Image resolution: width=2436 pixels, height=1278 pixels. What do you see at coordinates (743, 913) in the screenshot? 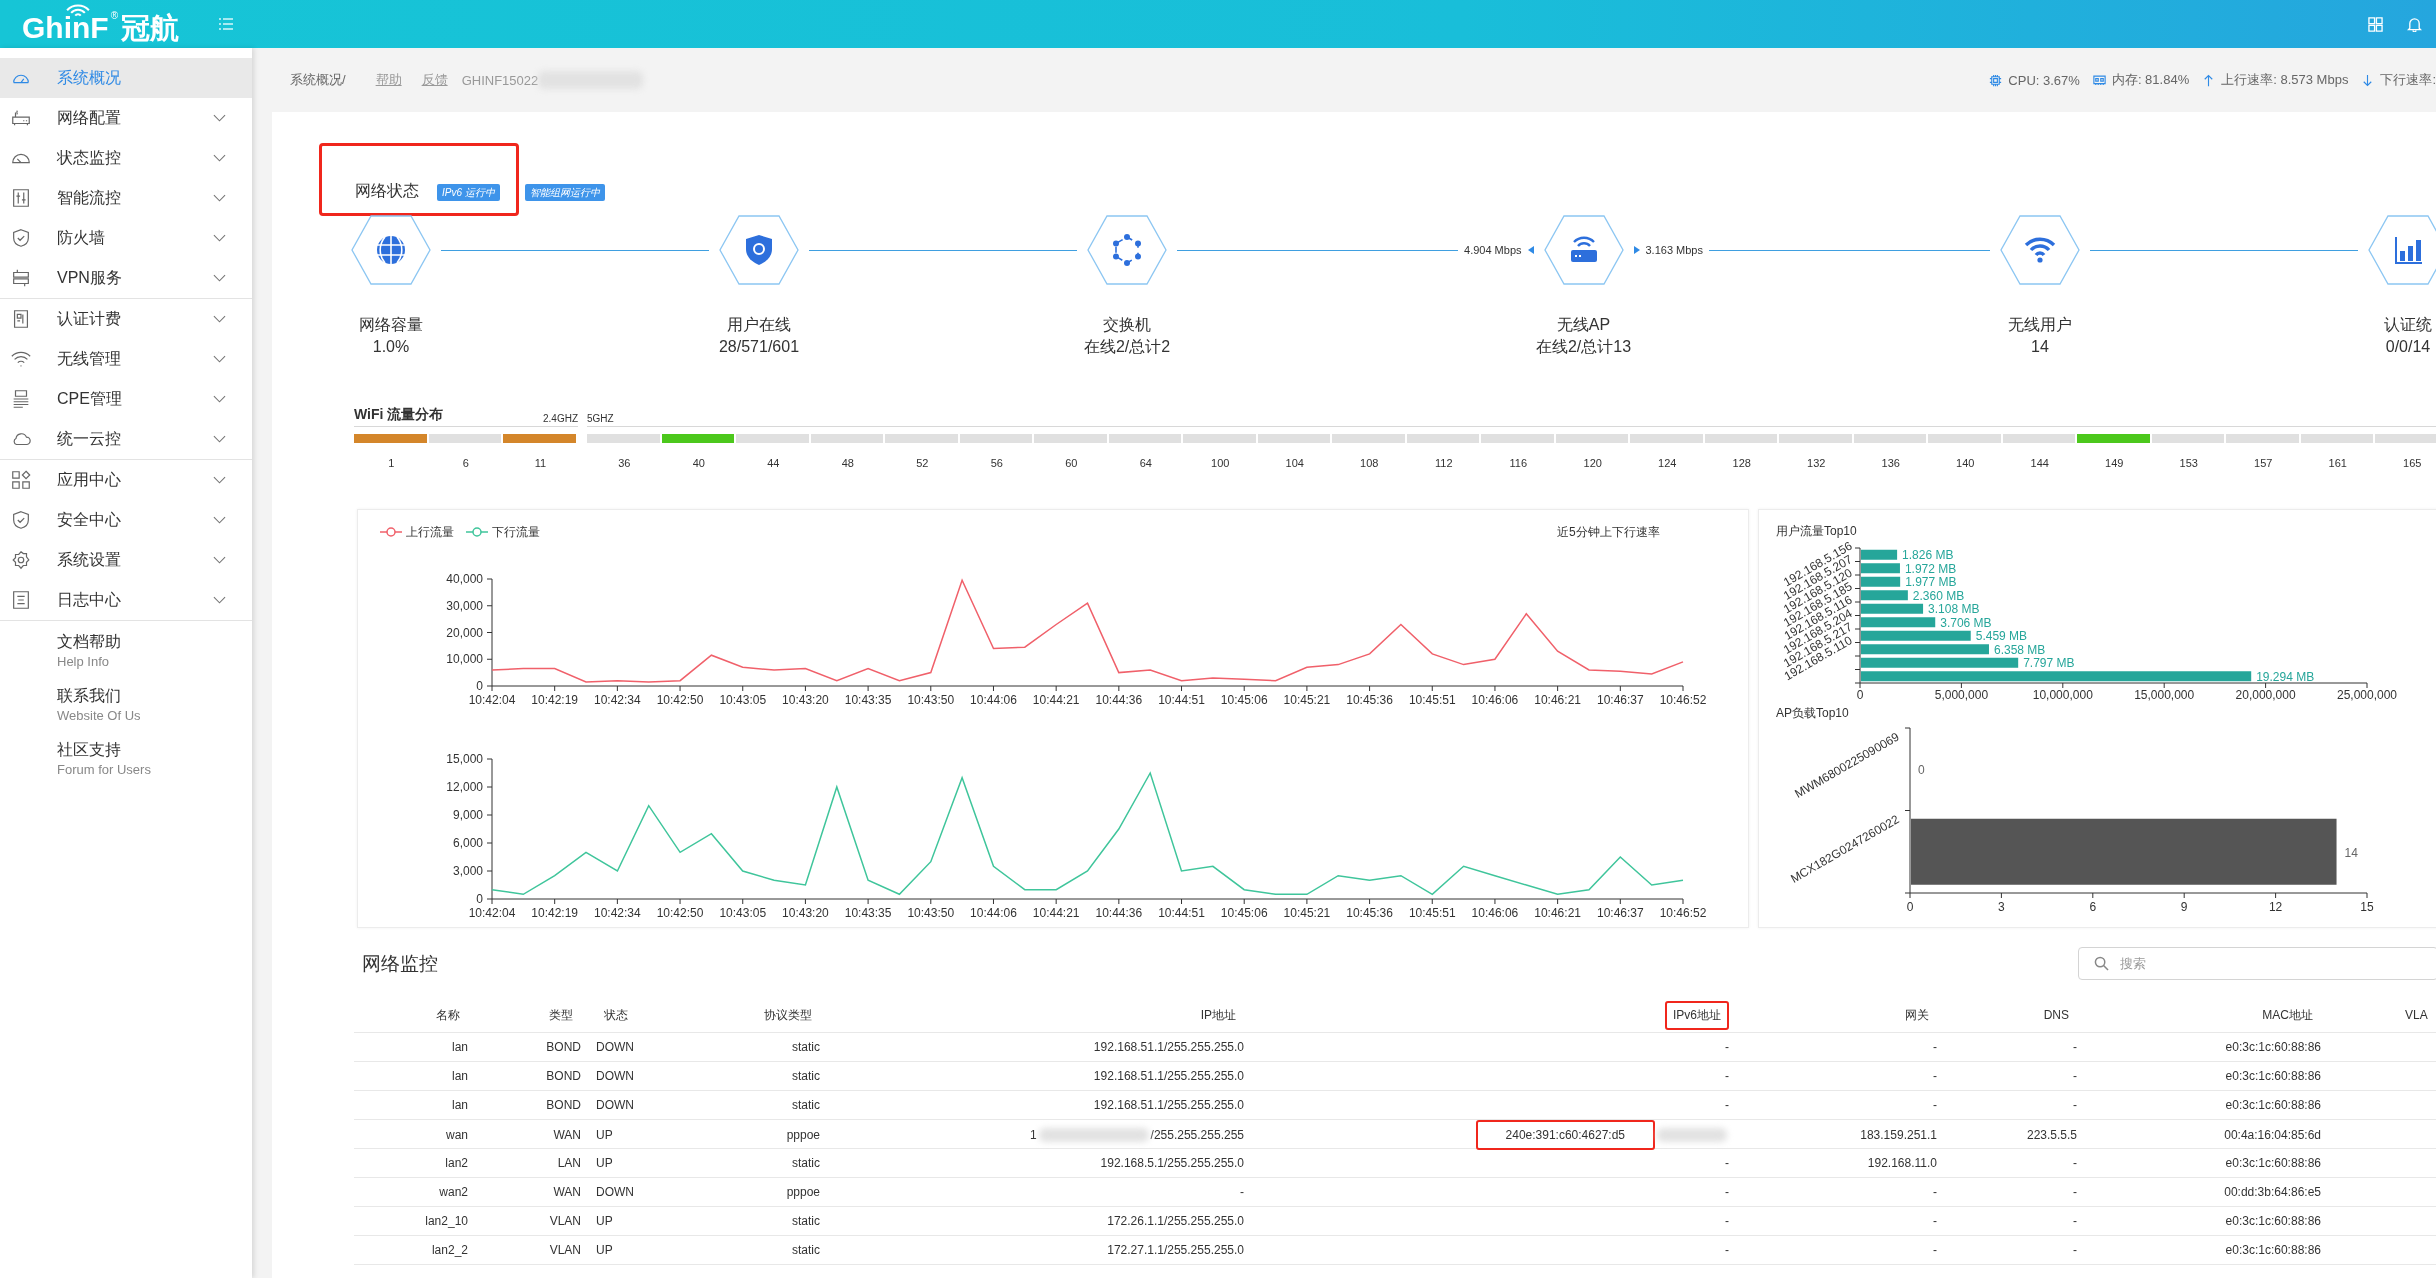
I see `tick-label: 10:43:05` at bounding box center [743, 913].